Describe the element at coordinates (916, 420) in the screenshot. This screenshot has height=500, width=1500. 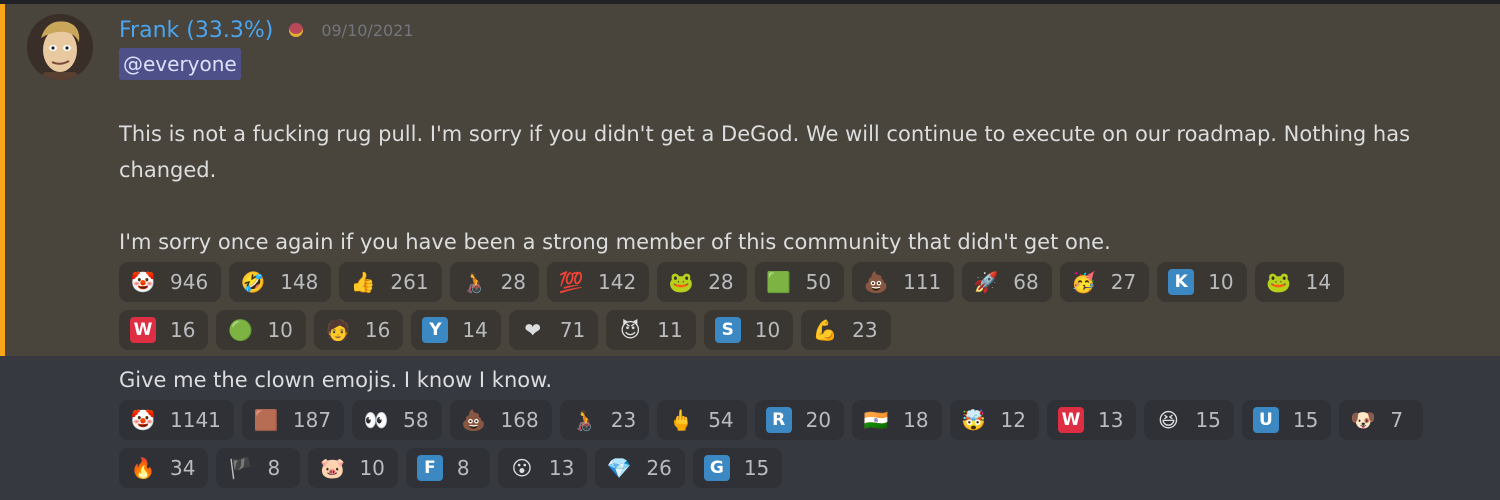
I see `reaction-count: 18` at that location.